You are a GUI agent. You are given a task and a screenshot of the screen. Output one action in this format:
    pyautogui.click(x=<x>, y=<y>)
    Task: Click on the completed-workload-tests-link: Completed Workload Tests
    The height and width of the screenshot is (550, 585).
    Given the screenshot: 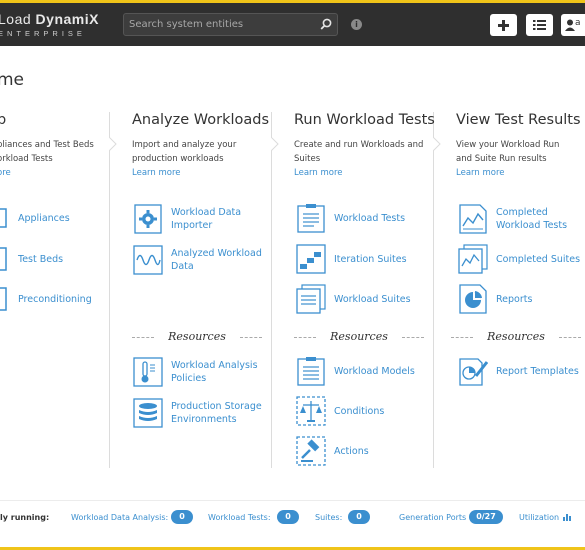 What is the action you would take?
    pyautogui.click(x=512, y=219)
    